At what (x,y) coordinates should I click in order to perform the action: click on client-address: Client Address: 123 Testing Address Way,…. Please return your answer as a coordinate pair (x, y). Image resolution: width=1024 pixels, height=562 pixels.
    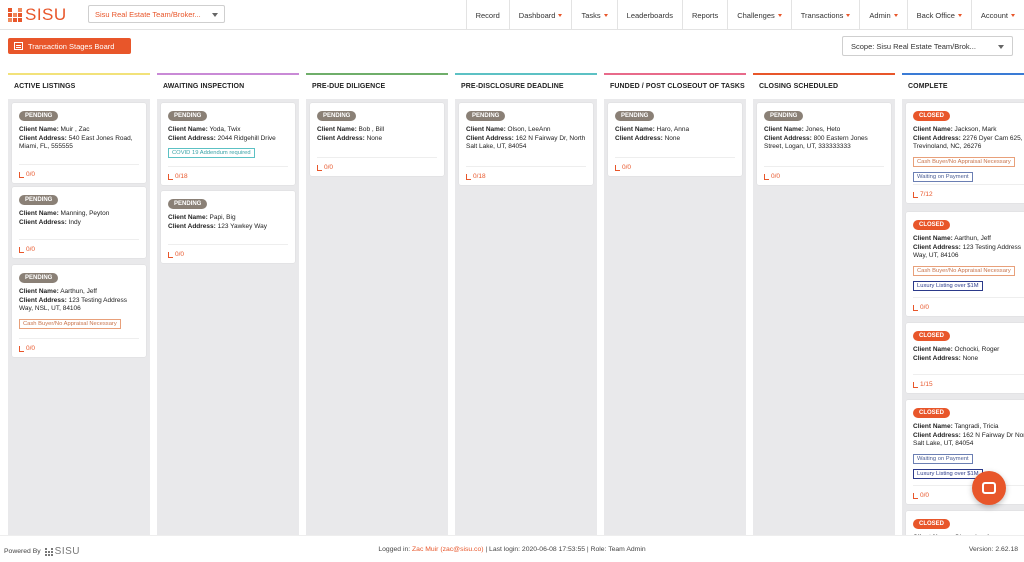
    Looking at the image, I should click on (79, 305).